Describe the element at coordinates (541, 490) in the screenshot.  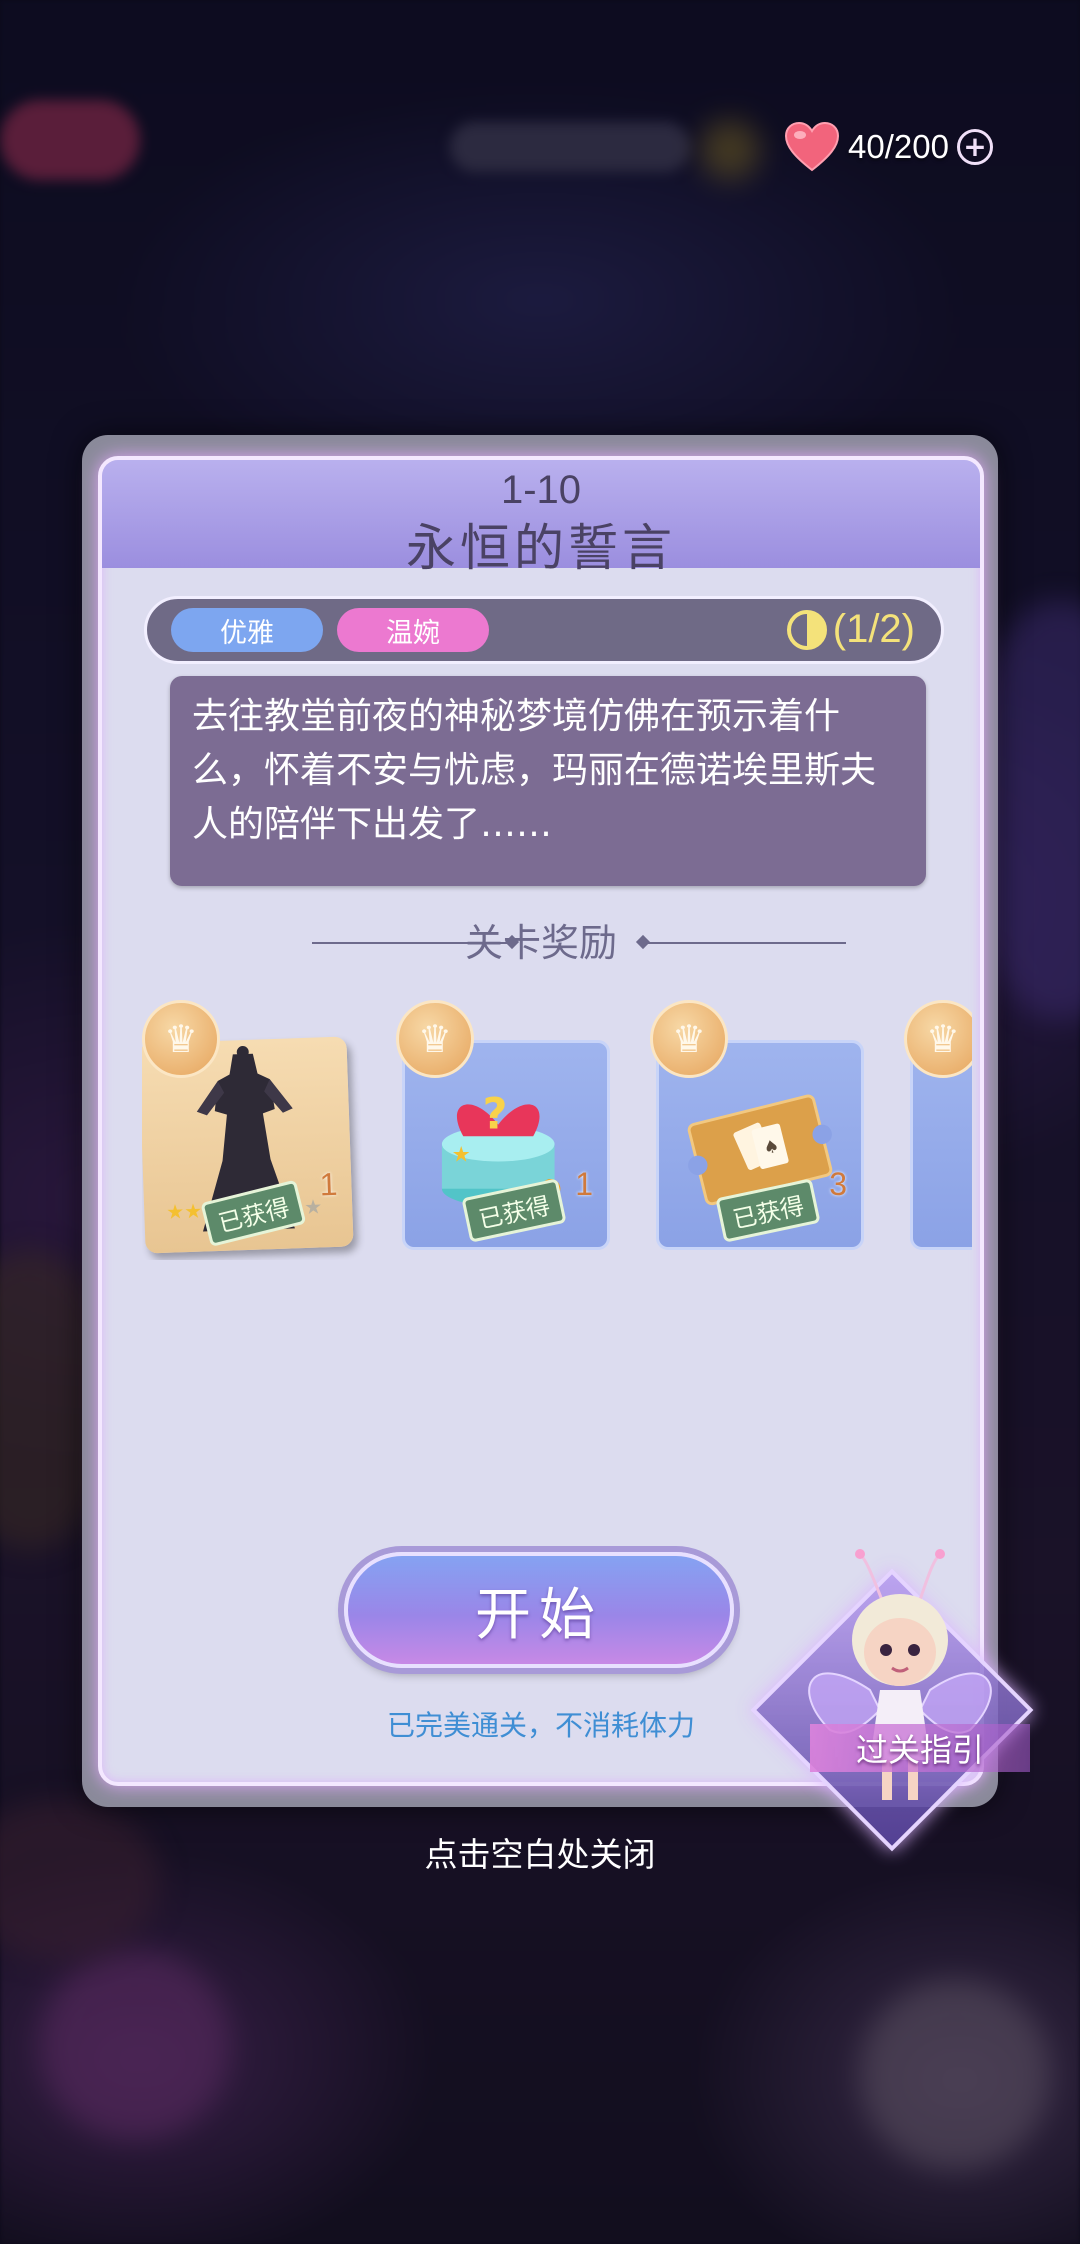
I see `level-number: 1-10` at that location.